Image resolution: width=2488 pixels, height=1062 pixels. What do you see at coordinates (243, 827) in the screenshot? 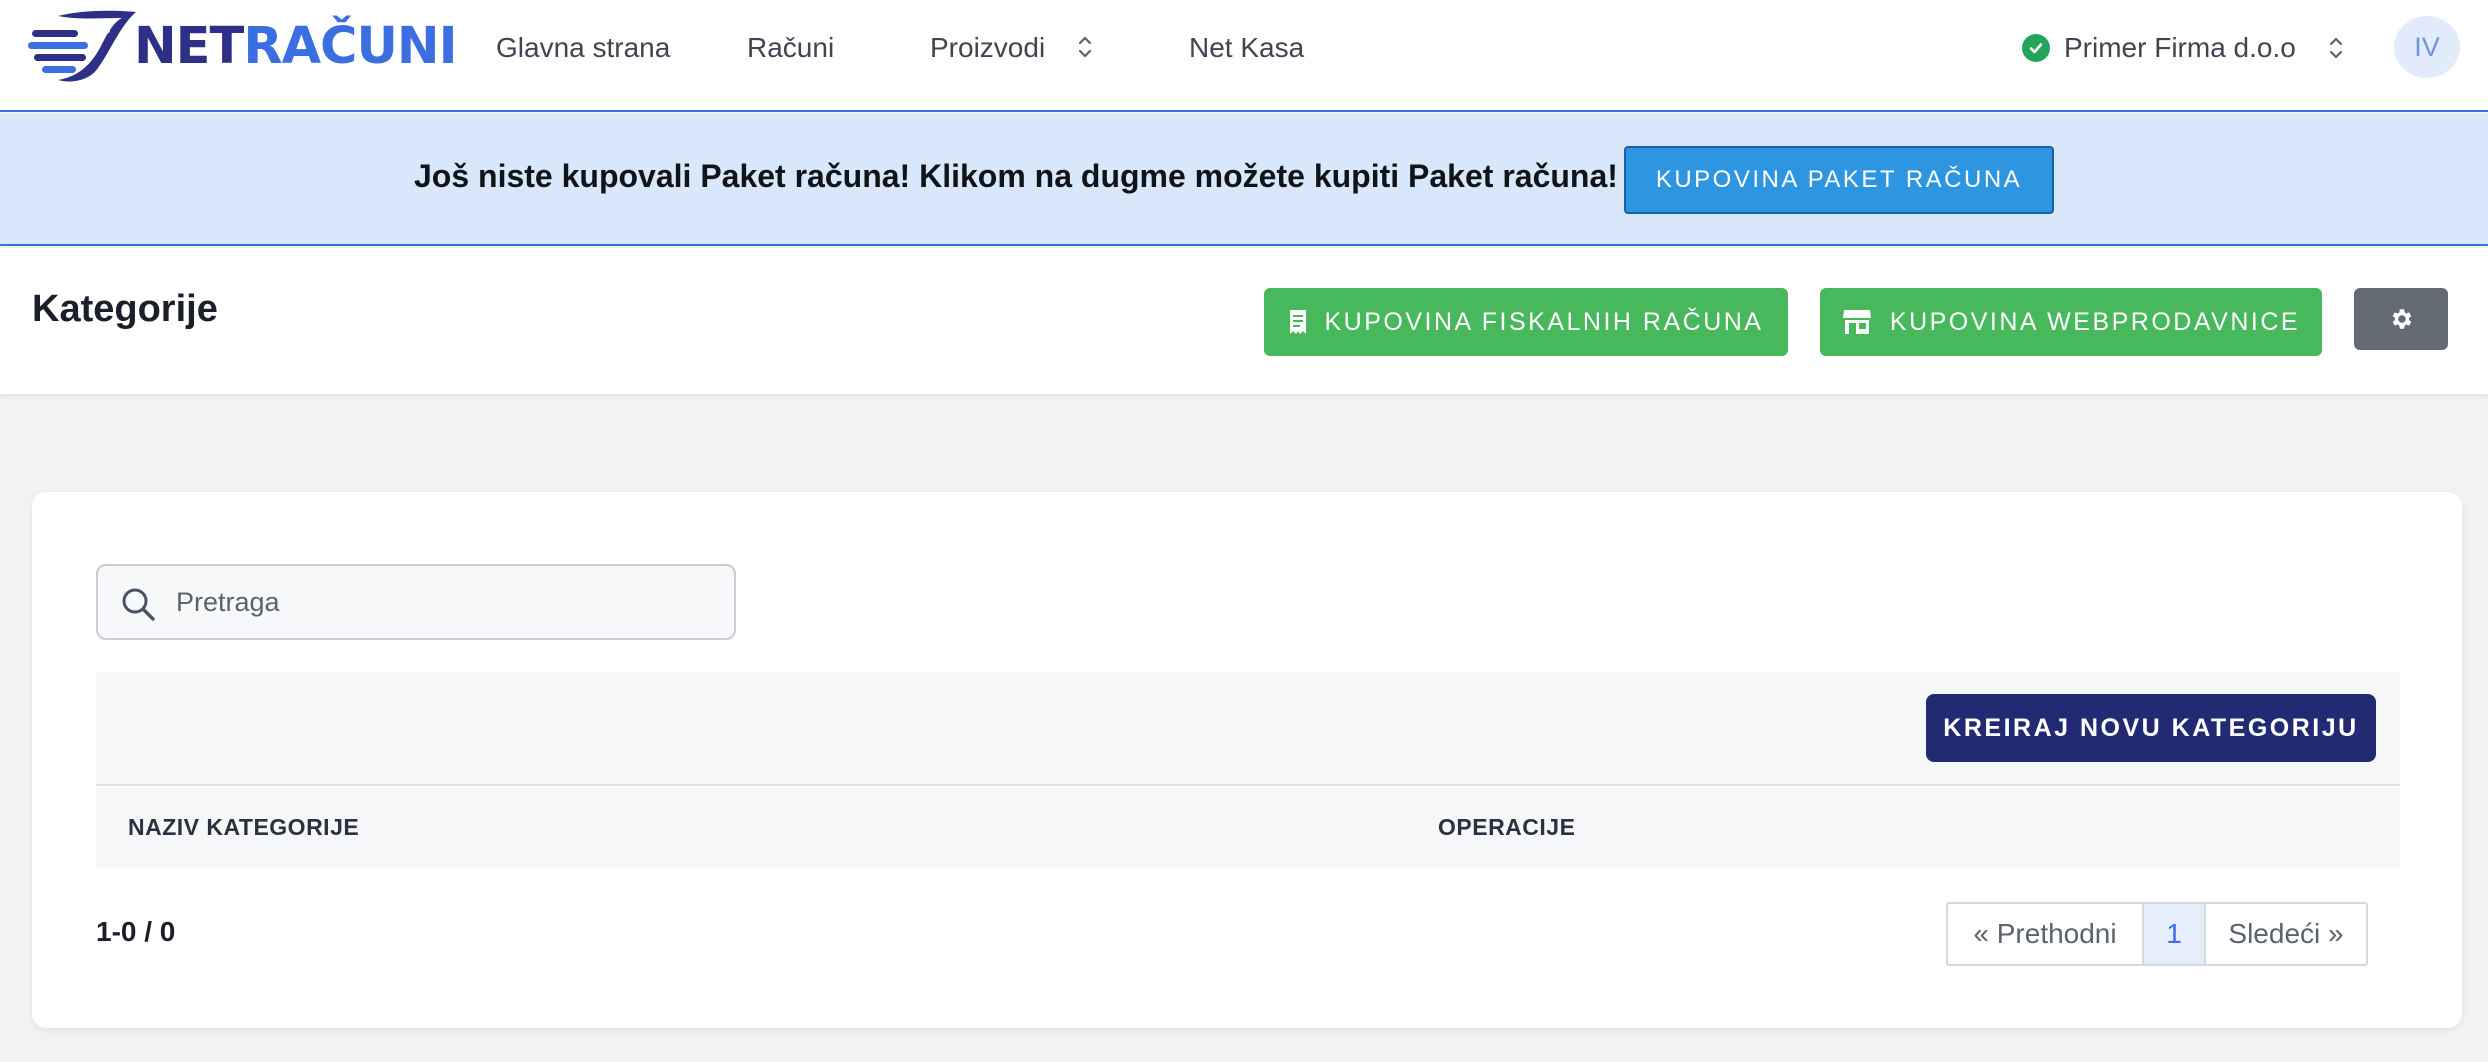
I see `column-header-category-name: NAZIV KATEGORIJE` at bounding box center [243, 827].